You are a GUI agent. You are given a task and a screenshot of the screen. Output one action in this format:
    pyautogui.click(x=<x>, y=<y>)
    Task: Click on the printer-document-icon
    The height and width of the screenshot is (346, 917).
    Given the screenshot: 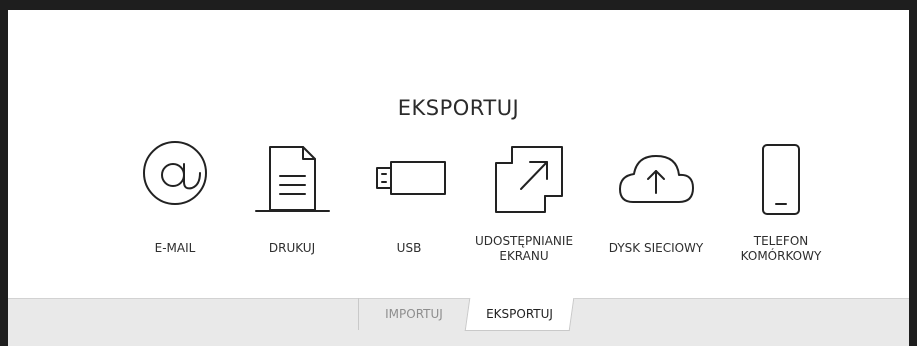 What is the action you would take?
    pyautogui.click(x=292, y=179)
    